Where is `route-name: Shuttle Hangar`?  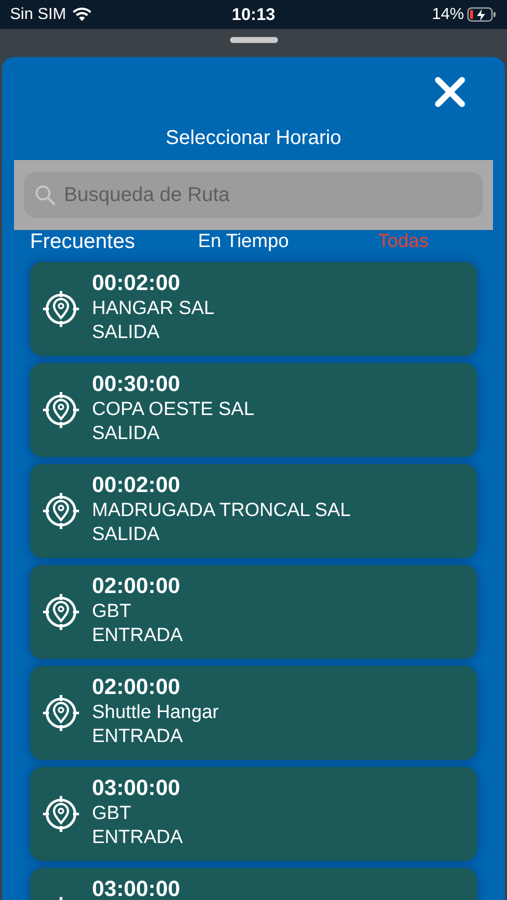
route-name: Shuttle Hangar is located at coordinates (155, 713).